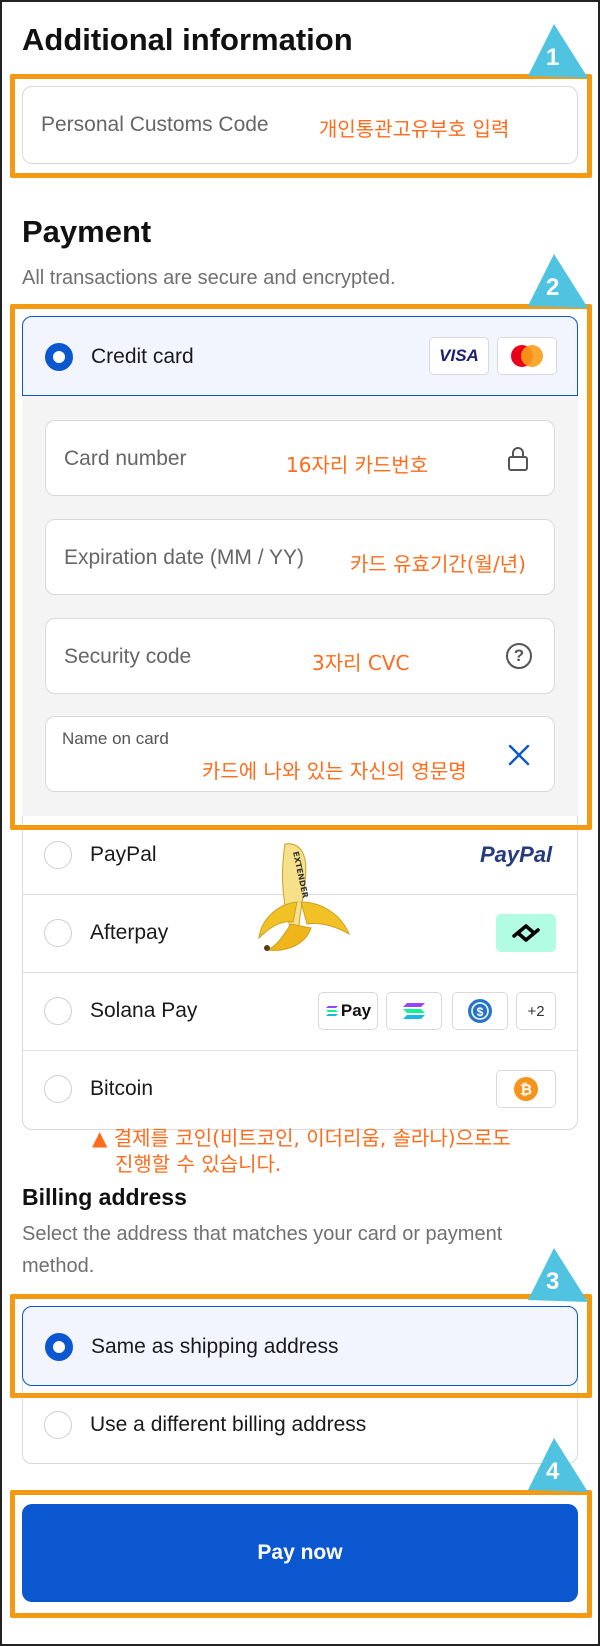  Describe the element at coordinates (58, 1011) in the screenshot. I see `solana-pay-radio` at that location.